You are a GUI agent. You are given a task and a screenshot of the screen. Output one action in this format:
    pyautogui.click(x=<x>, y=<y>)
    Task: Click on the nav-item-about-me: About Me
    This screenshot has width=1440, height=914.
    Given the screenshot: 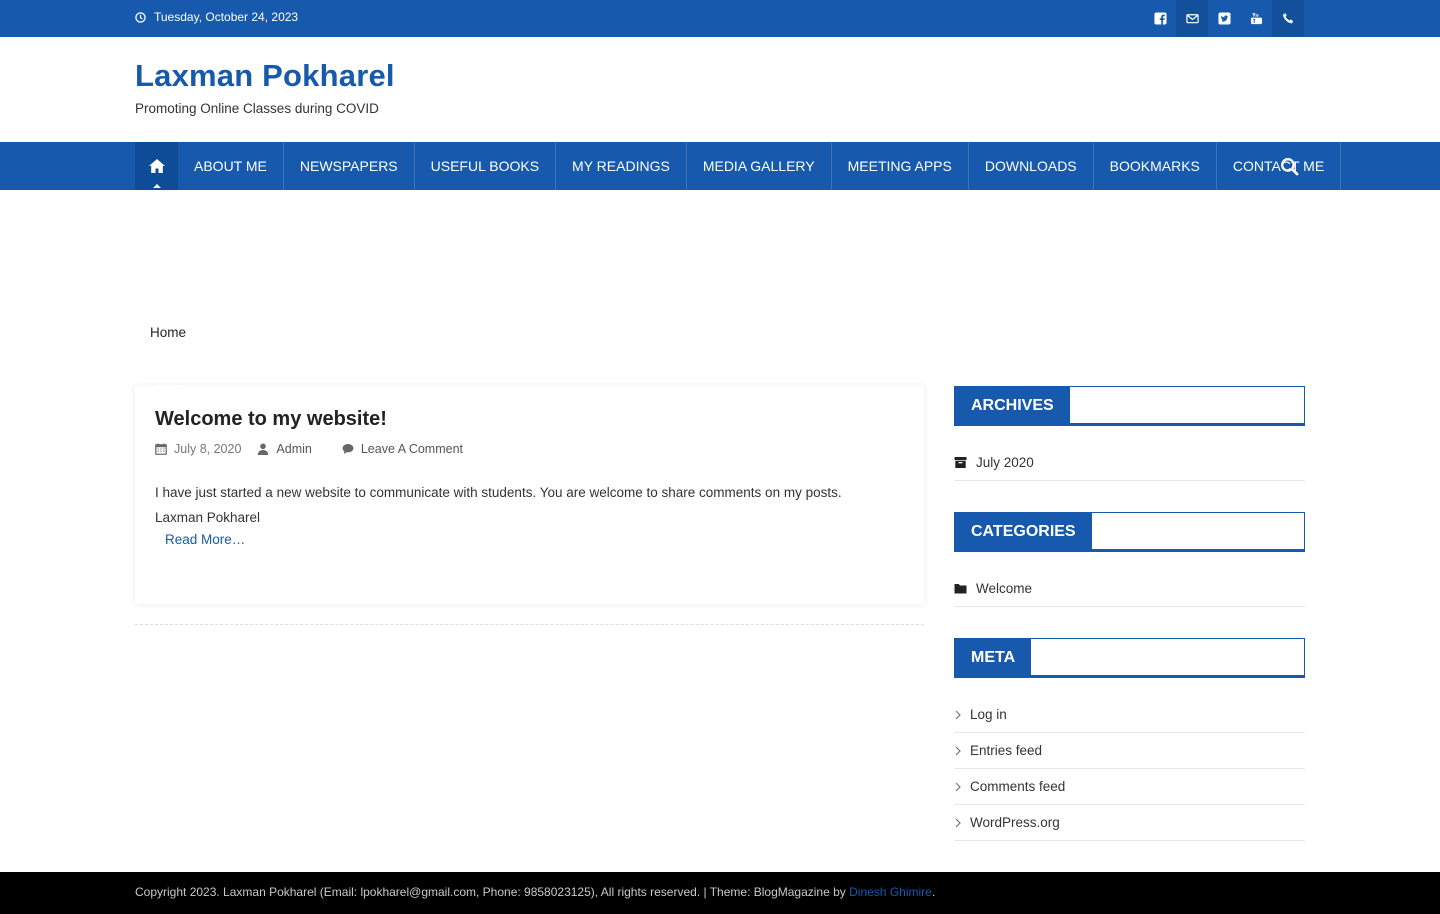 What is the action you would take?
    pyautogui.click(x=231, y=166)
    